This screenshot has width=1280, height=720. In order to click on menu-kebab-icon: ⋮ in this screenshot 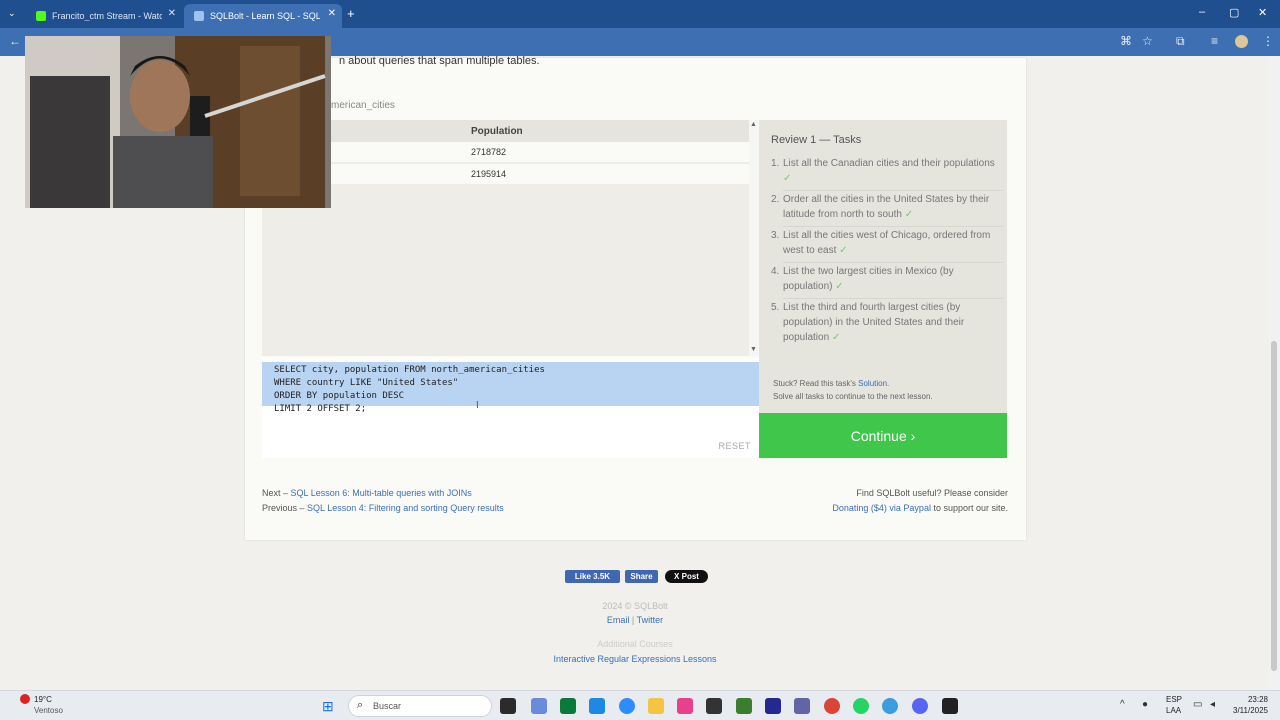, I will do `click(1268, 41)`.